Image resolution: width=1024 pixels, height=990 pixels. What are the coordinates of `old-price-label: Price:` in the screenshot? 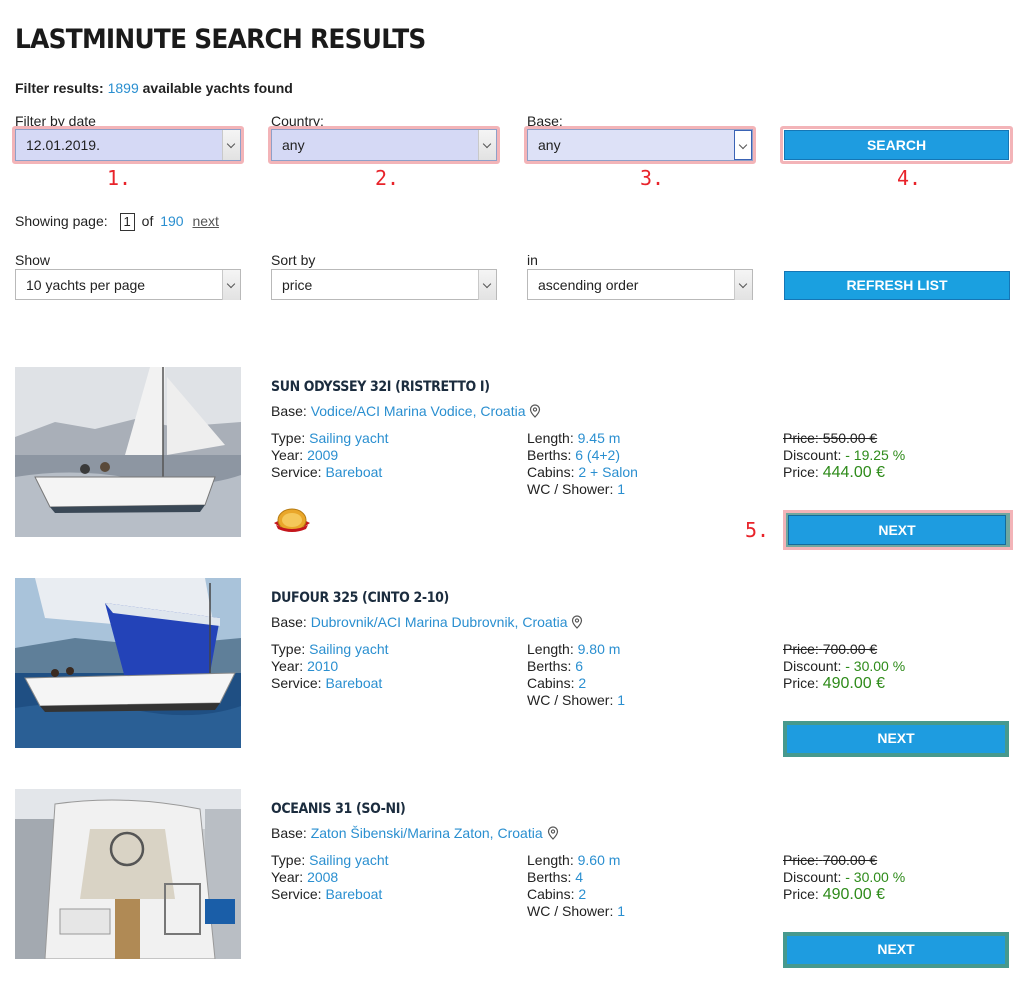 It's located at (801, 438).